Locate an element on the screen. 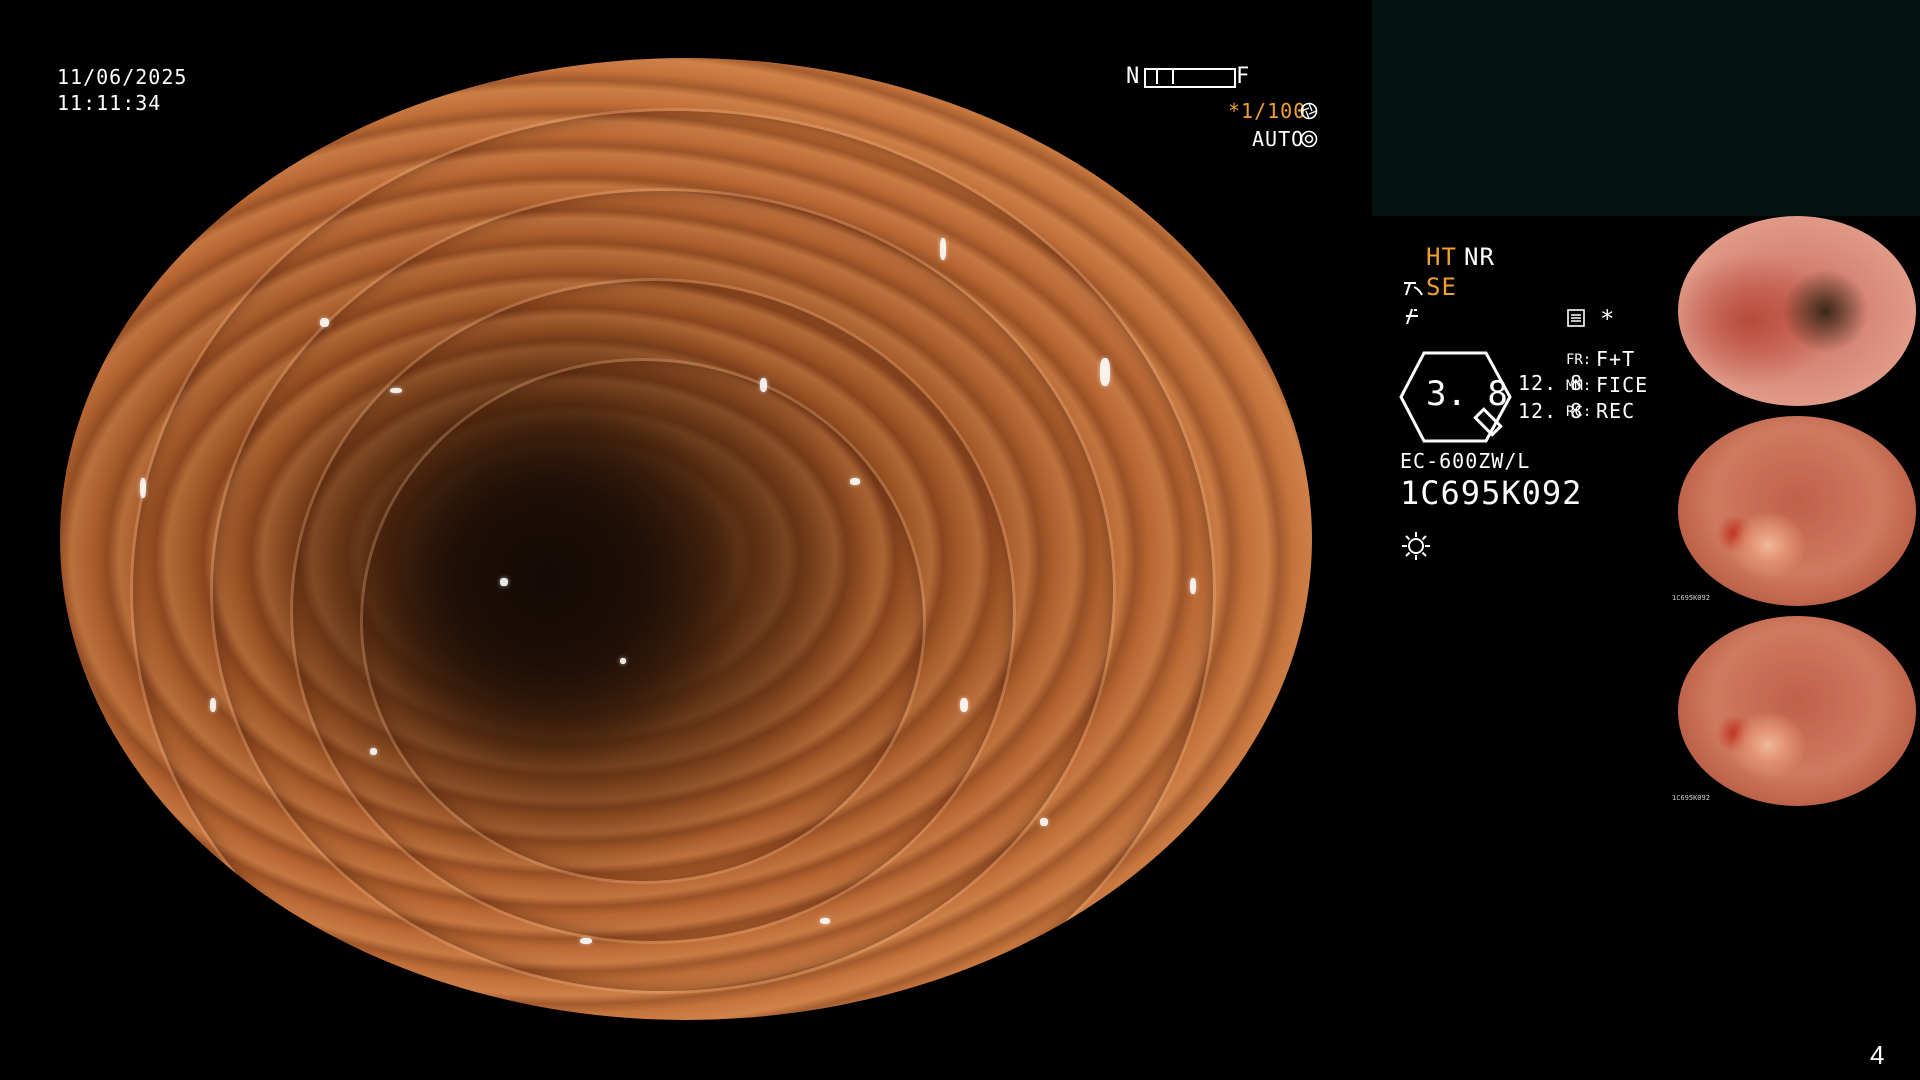 Image resolution: width=1920 pixels, height=1080 pixels. memo-icon is located at coordinates (1576, 318).